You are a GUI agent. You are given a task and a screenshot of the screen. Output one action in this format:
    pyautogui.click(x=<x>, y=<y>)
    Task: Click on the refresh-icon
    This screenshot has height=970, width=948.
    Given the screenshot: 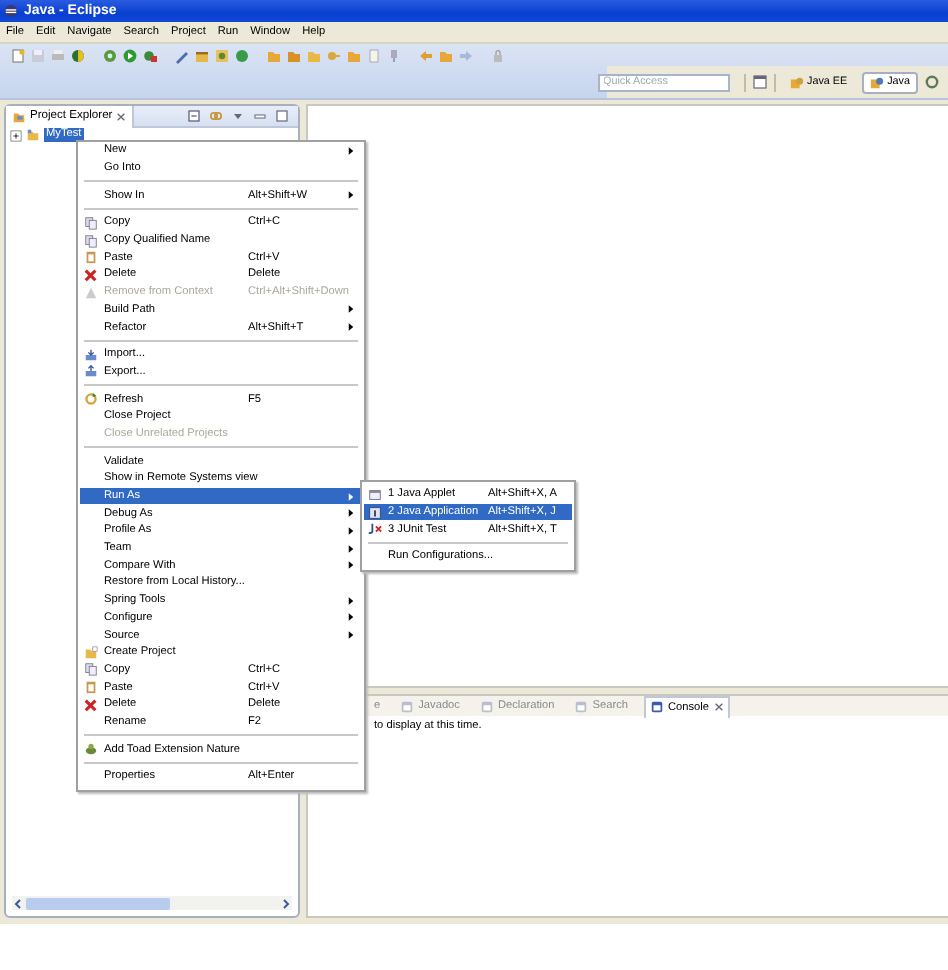 What is the action you would take?
    pyautogui.click(x=91, y=399)
    